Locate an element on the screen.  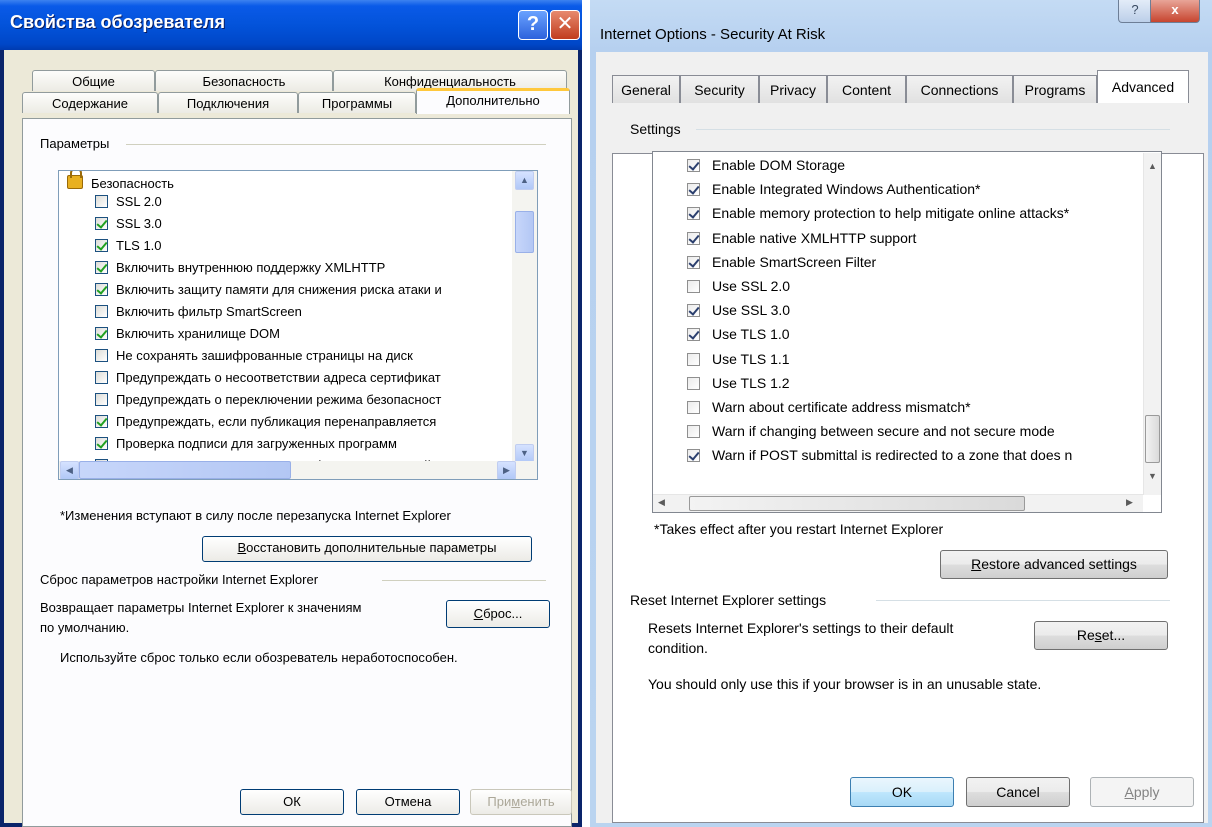
ru-tab-programs: Программы is located at coordinates (357, 102).